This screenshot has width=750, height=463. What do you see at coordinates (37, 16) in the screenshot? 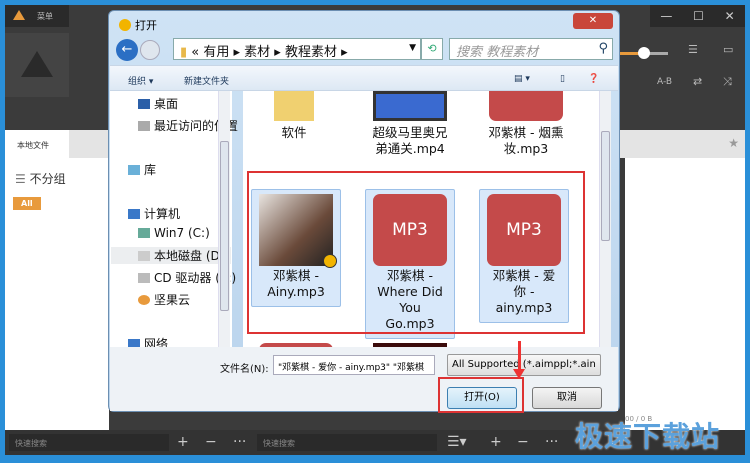
I see `menu-button: 菜单` at bounding box center [37, 16].